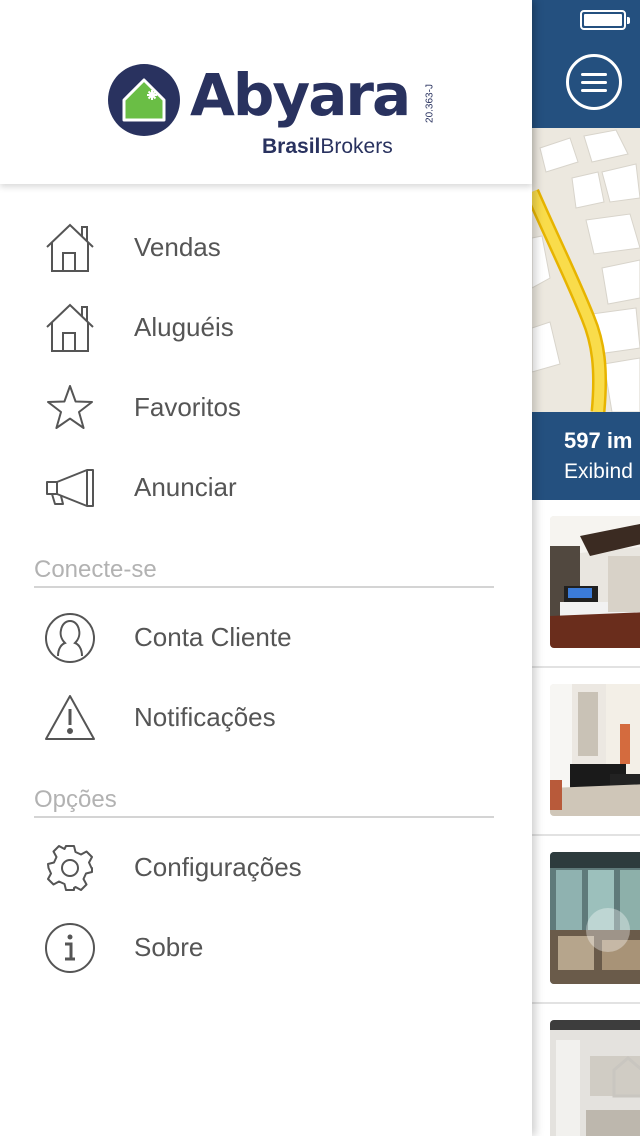  What do you see at coordinates (264, 572) in the screenshot?
I see `section-header-conecte-se: Conecte-se` at bounding box center [264, 572].